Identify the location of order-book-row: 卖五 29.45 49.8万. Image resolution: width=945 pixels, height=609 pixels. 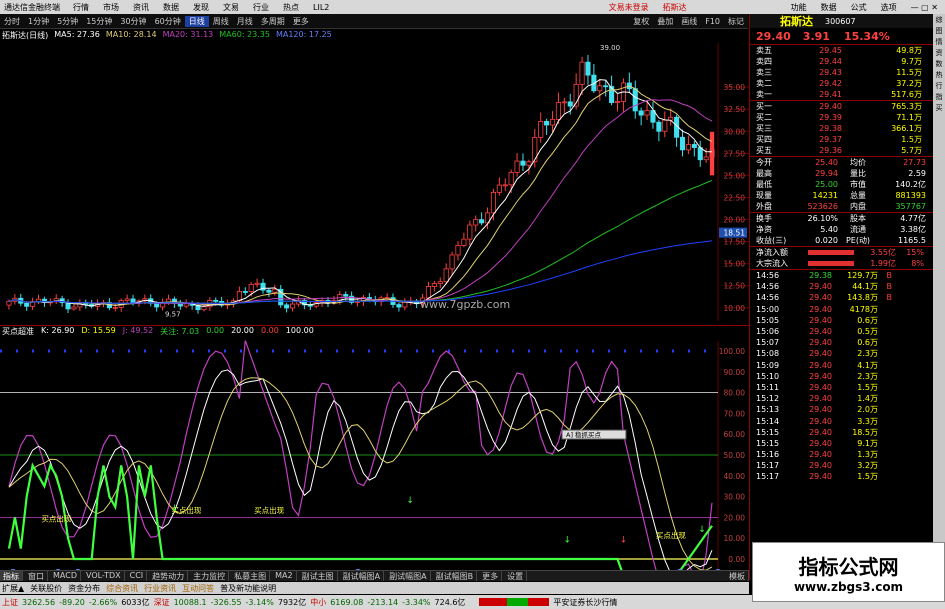
(841, 50).